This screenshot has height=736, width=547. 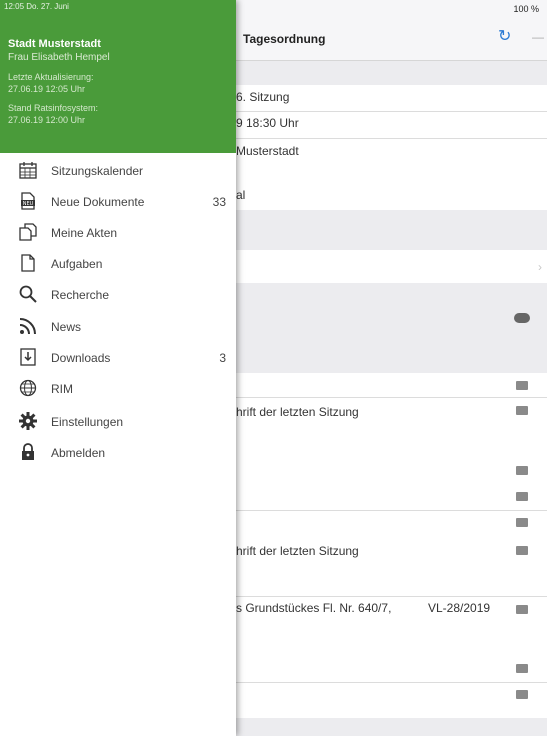 I want to click on globe-icon, so click(x=28, y=388).